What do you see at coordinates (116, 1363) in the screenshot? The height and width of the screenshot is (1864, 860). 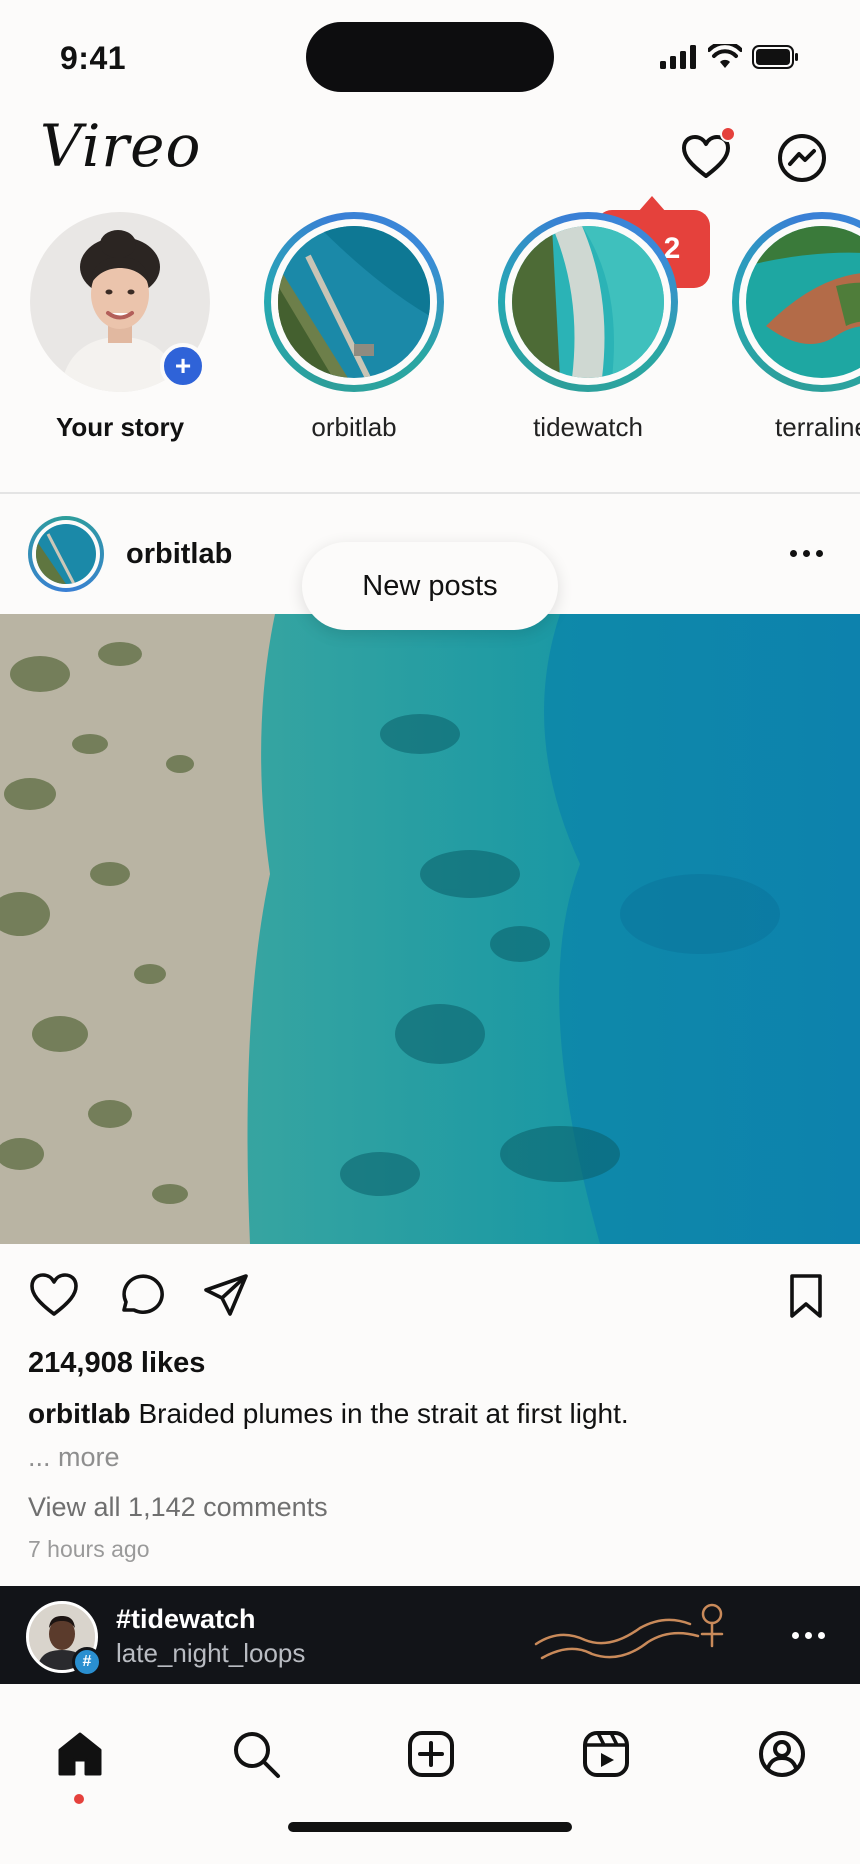 I see `likes-count: 214,908 likes` at bounding box center [116, 1363].